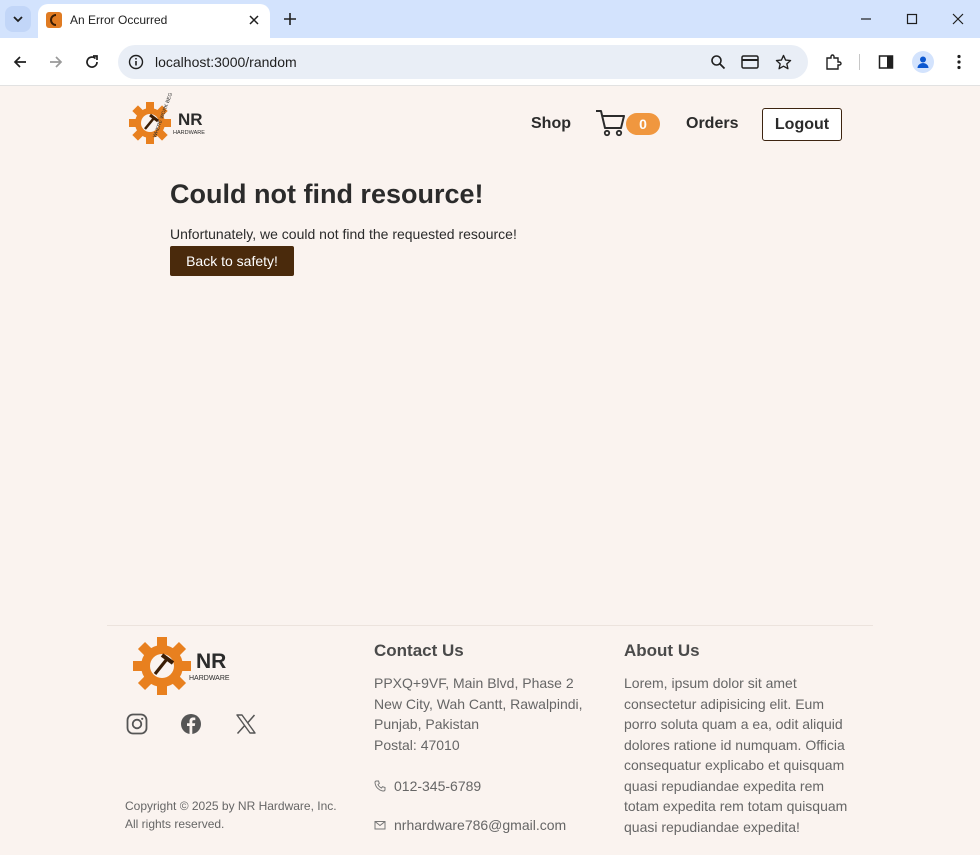  I want to click on logout-button: Logout, so click(802, 124).